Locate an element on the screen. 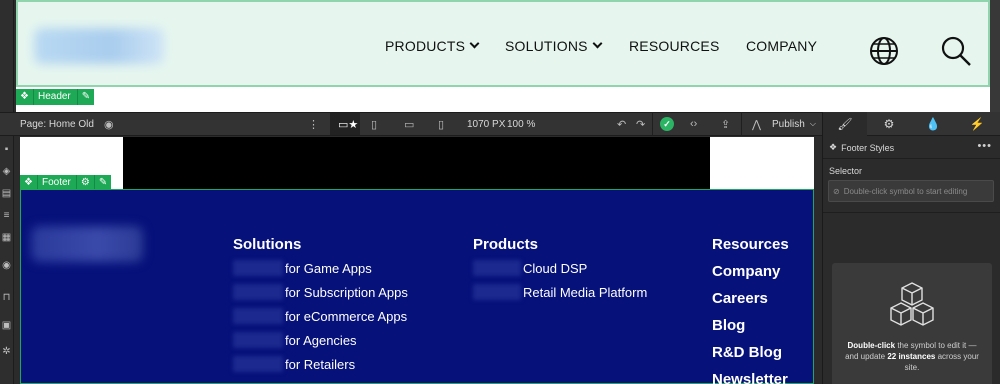 The height and width of the screenshot is (384, 1000). settings-icon: ✲ is located at coordinates (6, 351).